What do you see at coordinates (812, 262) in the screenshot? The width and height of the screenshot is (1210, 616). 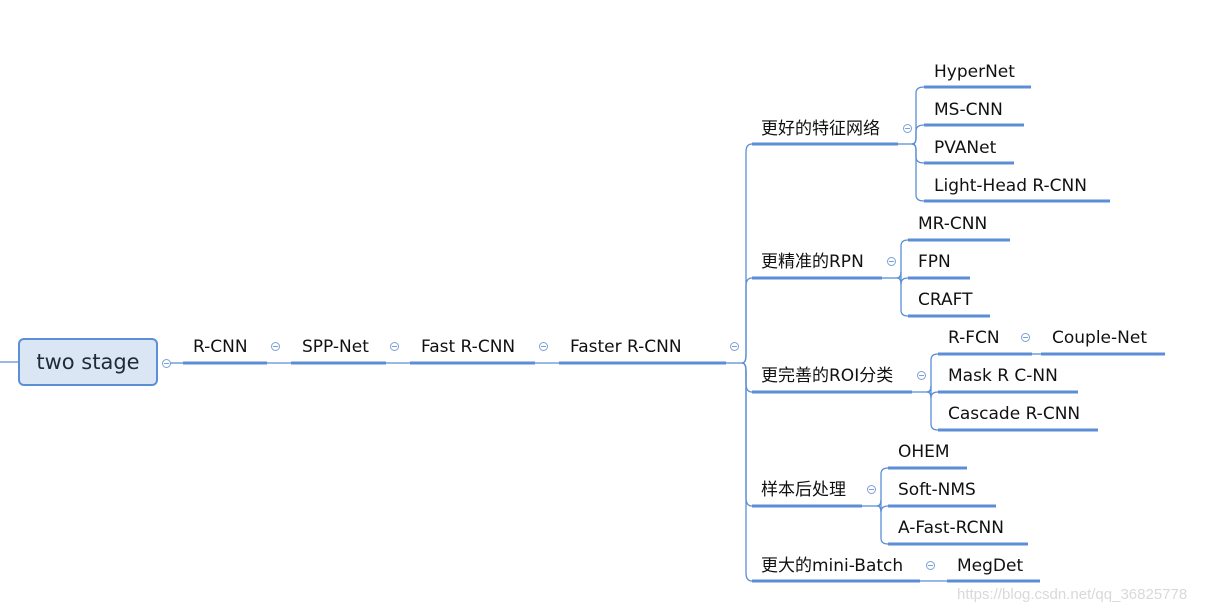 I see `branch-rpn: 更精准的RPN` at bounding box center [812, 262].